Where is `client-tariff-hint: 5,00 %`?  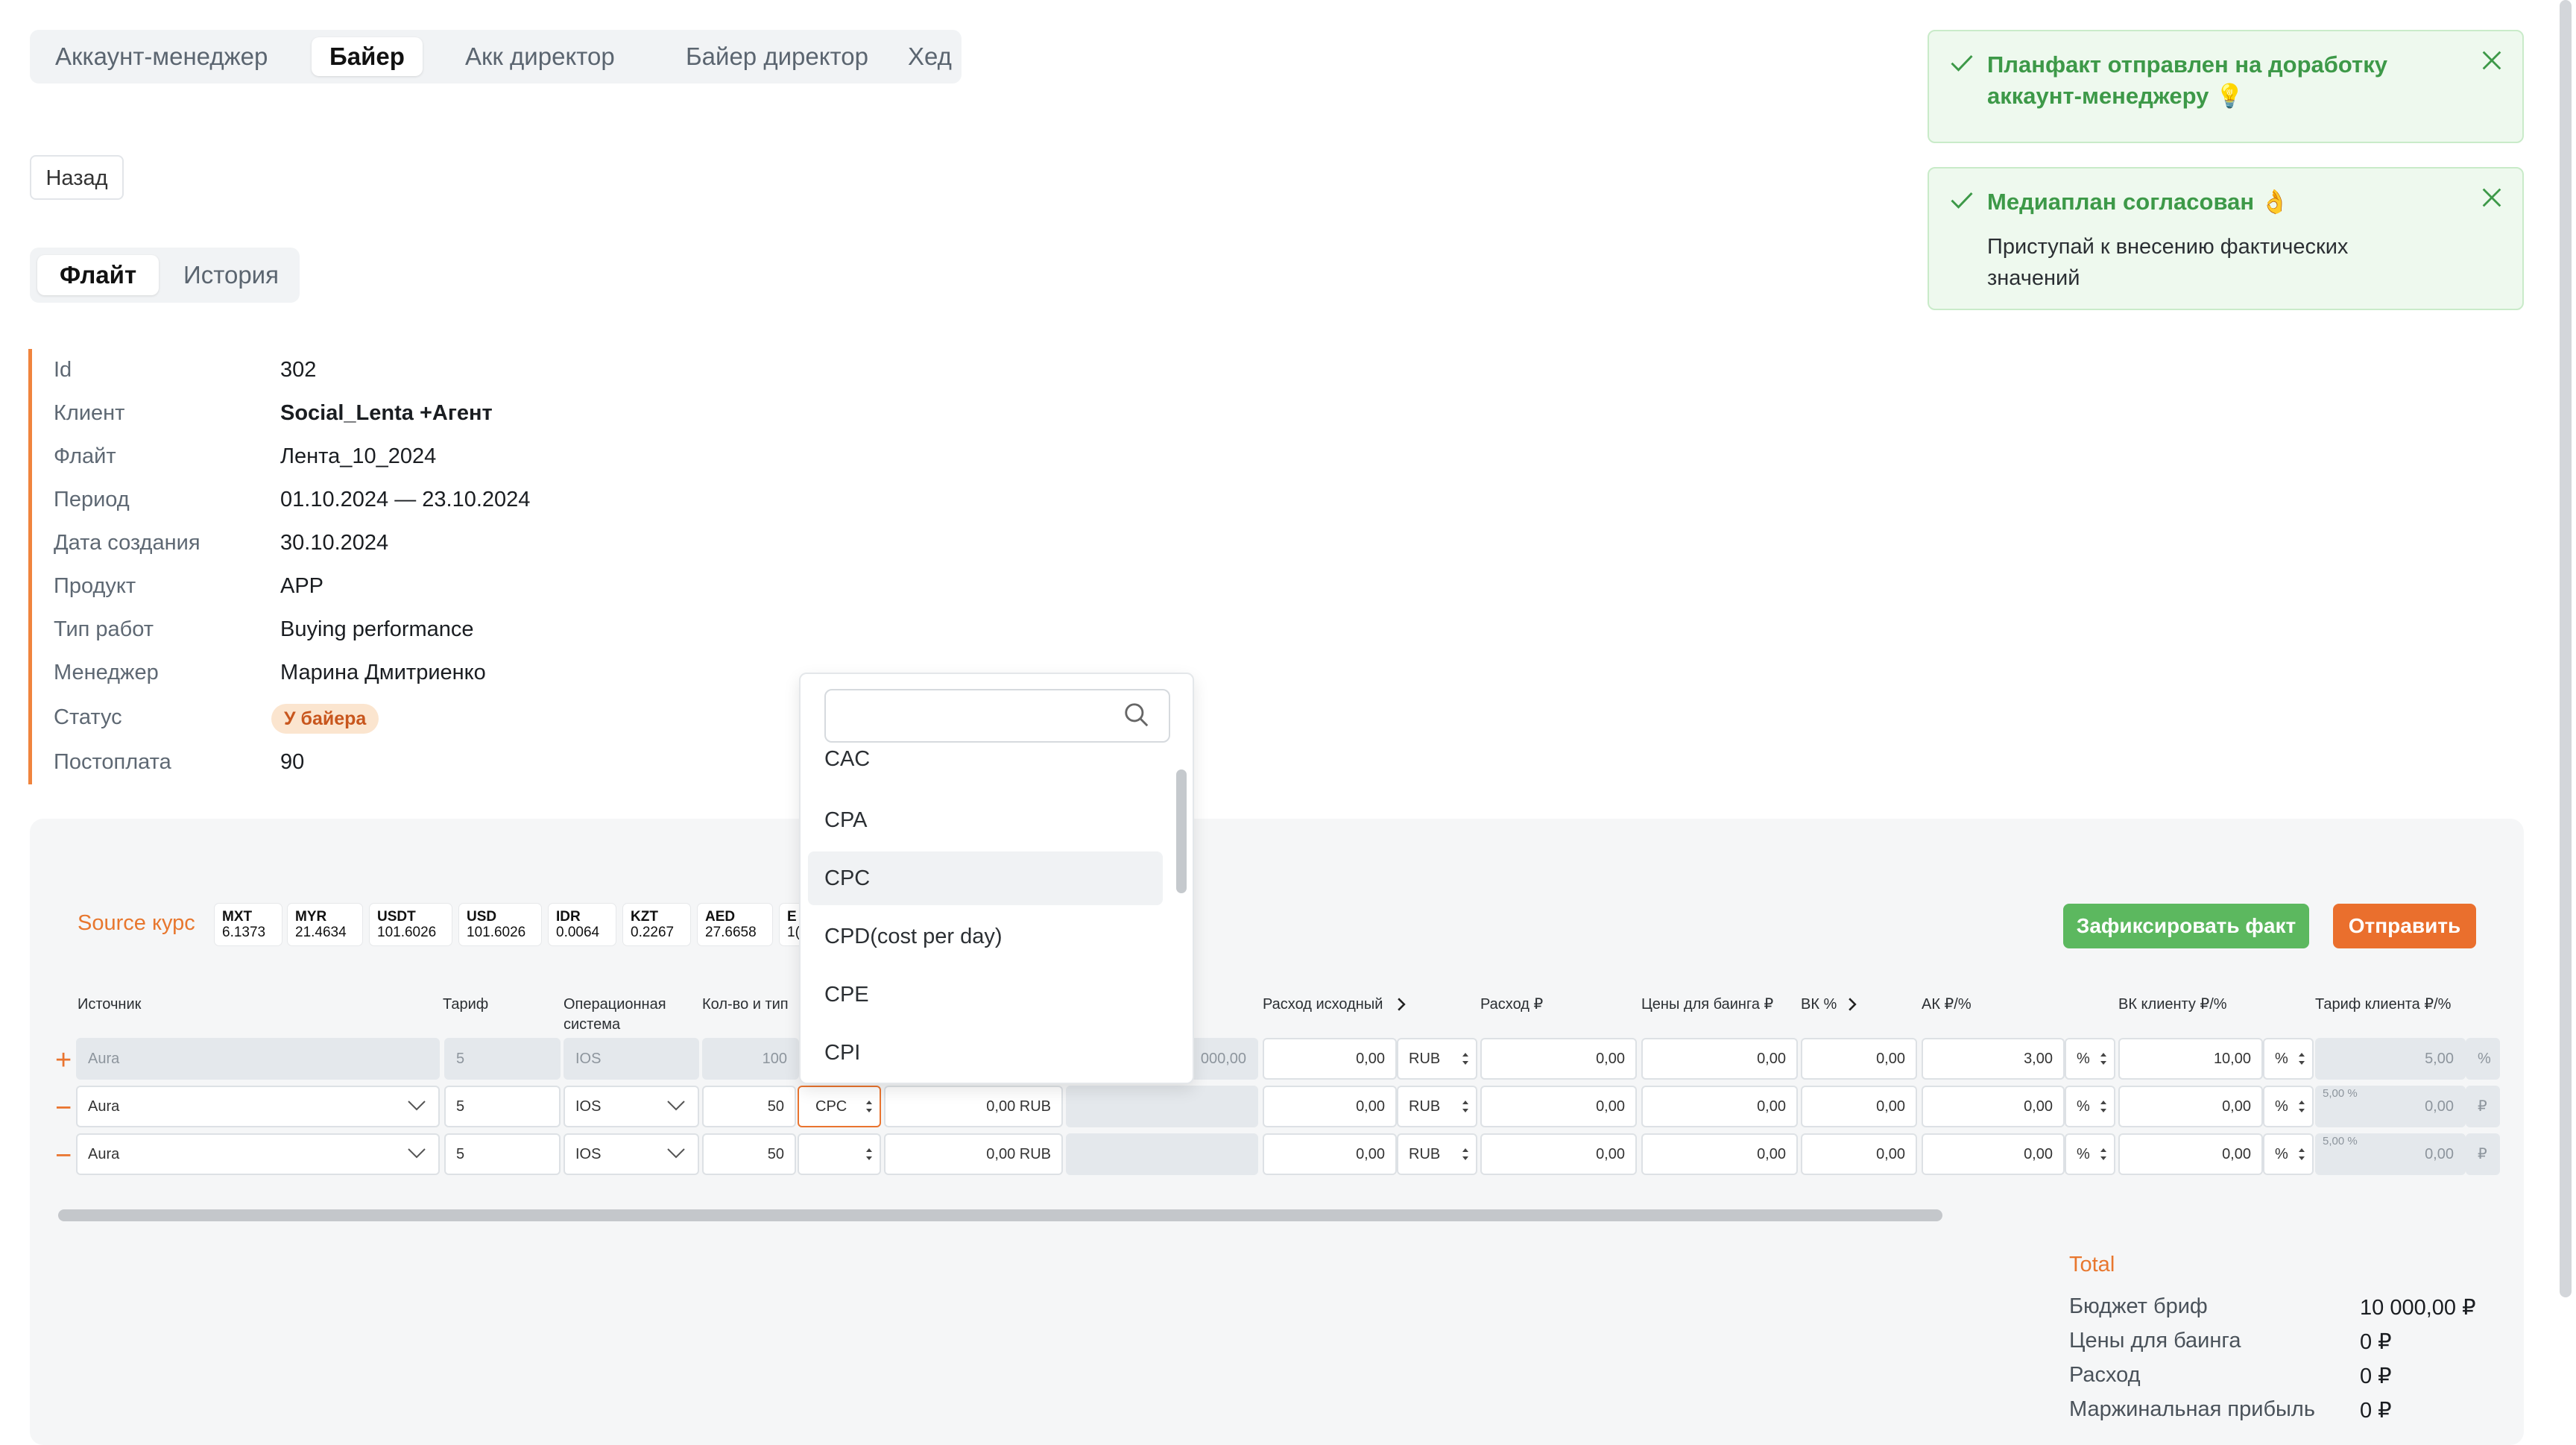 client-tariff-hint: 5,00 % is located at coordinates (2340, 1093).